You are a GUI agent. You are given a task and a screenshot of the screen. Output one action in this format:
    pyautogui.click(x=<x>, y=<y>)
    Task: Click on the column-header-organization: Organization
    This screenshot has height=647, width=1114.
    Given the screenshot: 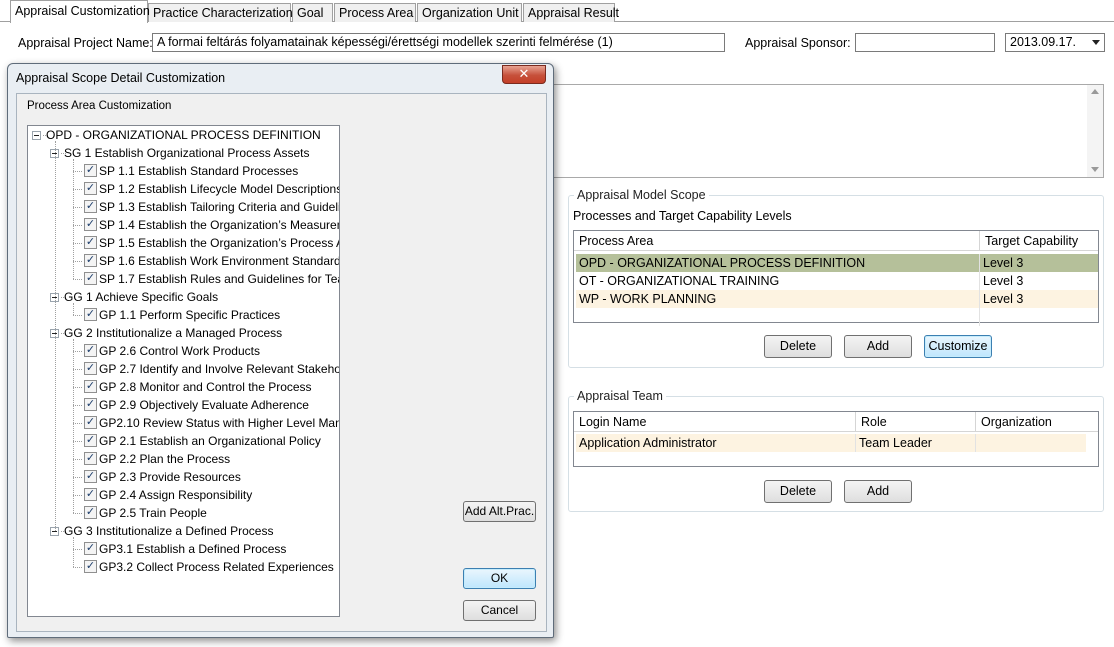 What is the action you would take?
    pyautogui.click(x=1037, y=422)
    